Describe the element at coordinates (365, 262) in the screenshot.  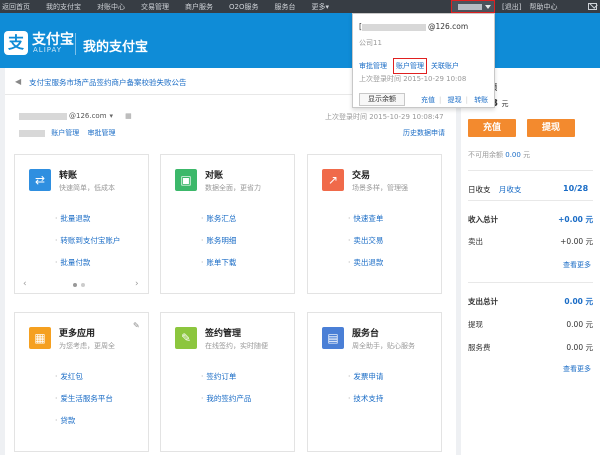
I see `card-link: 卖出退款` at that location.